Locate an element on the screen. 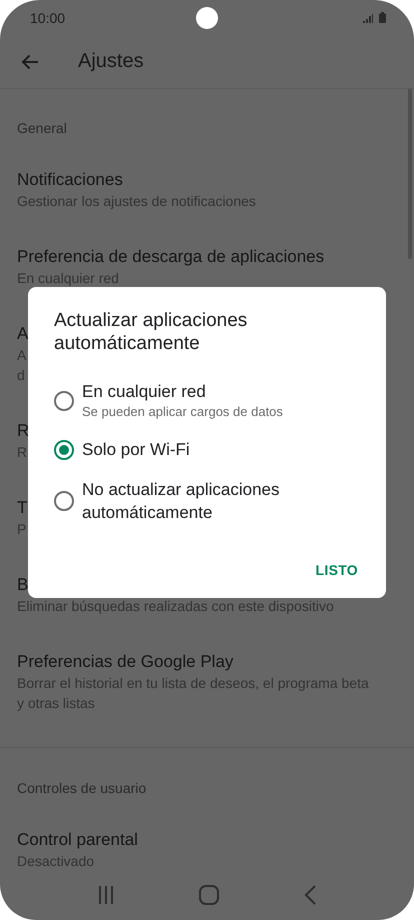 This screenshot has width=414, height=920. signal-icon is located at coordinates (368, 18).